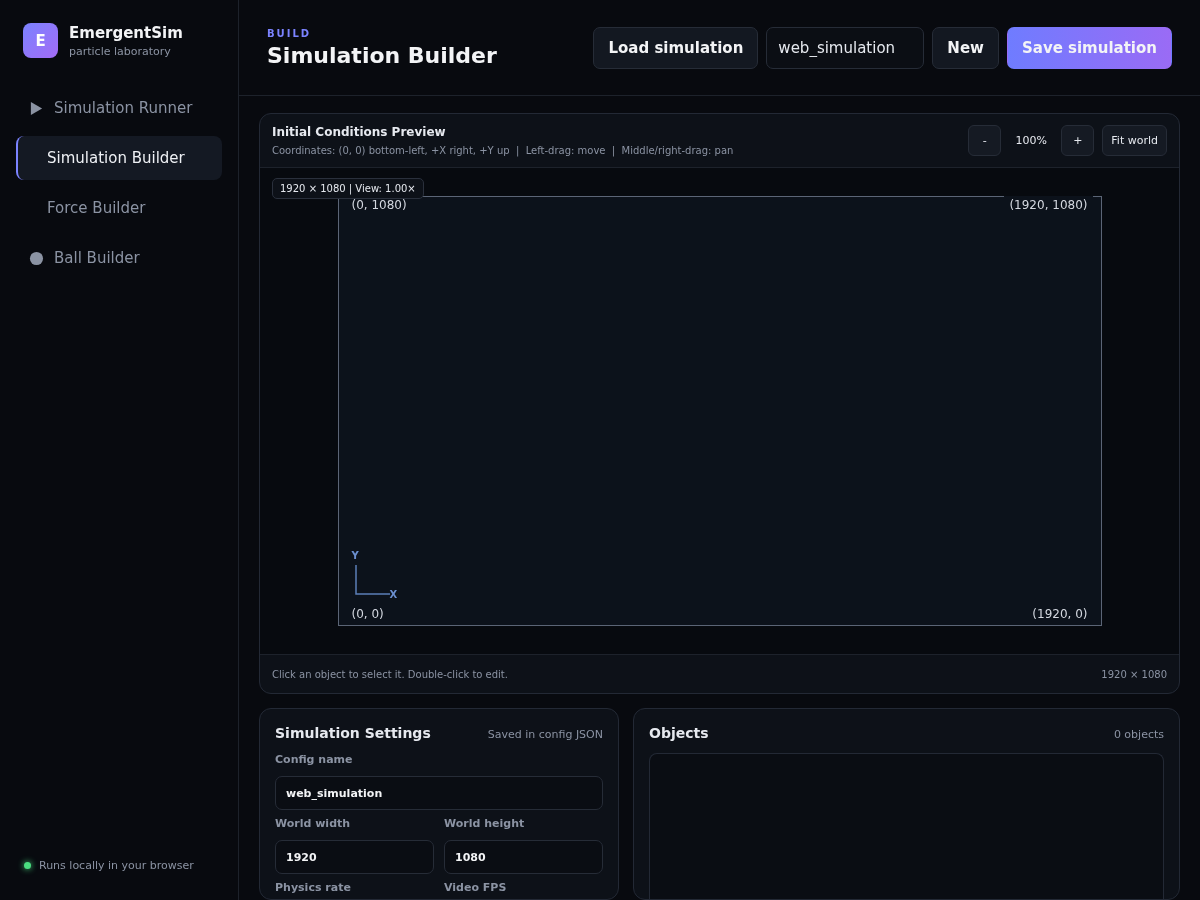 This screenshot has height=900, width=1200. What do you see at coordinates (679, 733) in the screenshot?
I see `panel-title: Objects` at bounding box center [679, 733].